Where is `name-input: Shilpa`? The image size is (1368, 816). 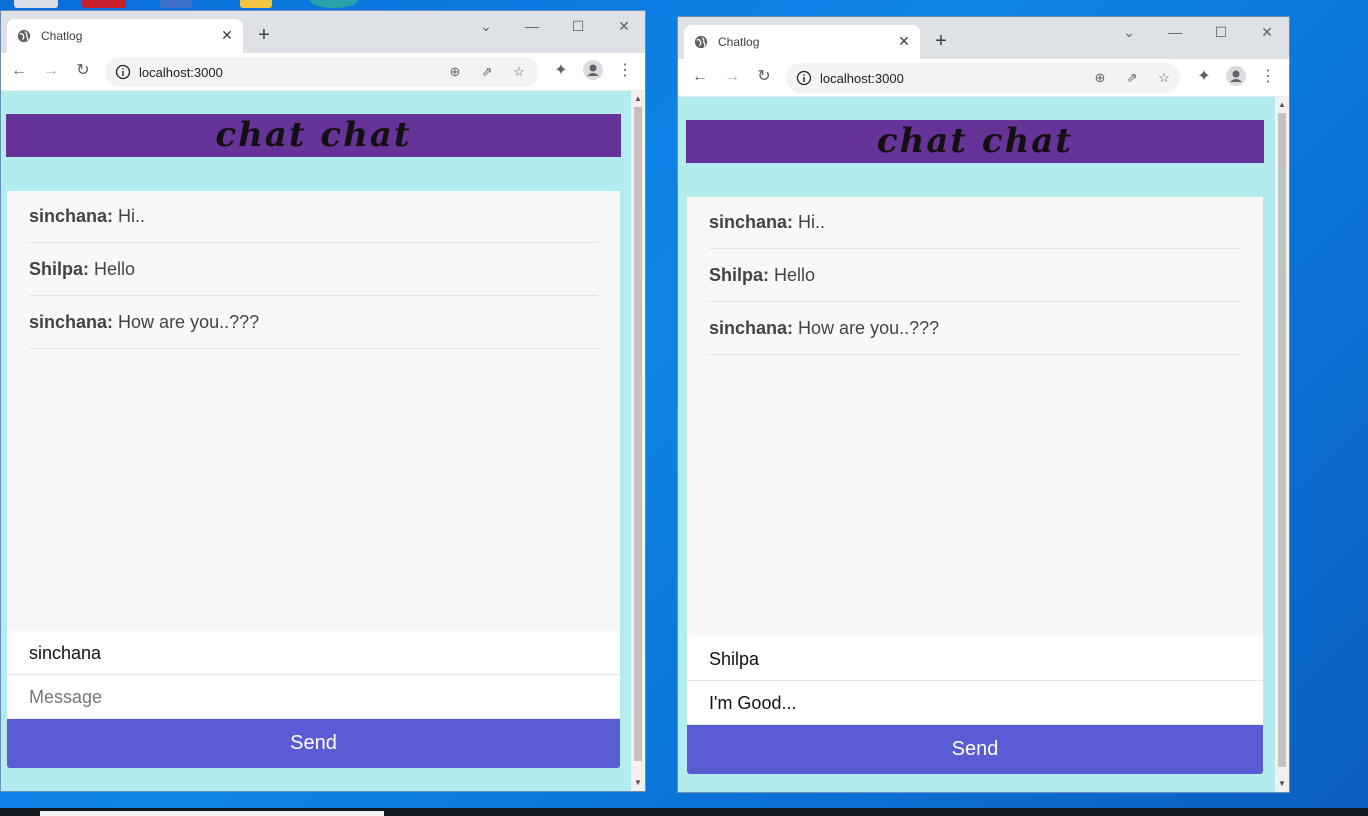 name-input: Shilpa is located at coordinates (975, 659).